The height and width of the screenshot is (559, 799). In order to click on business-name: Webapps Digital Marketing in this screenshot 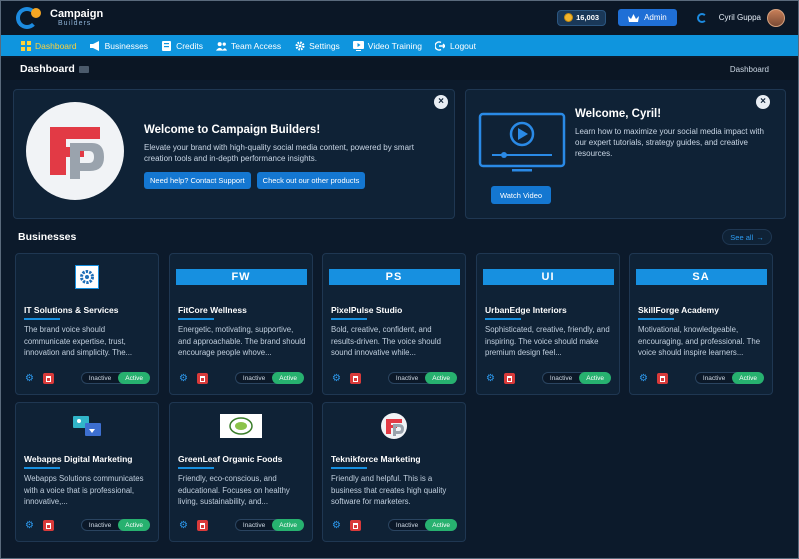, I will do `click(78, 459)`.